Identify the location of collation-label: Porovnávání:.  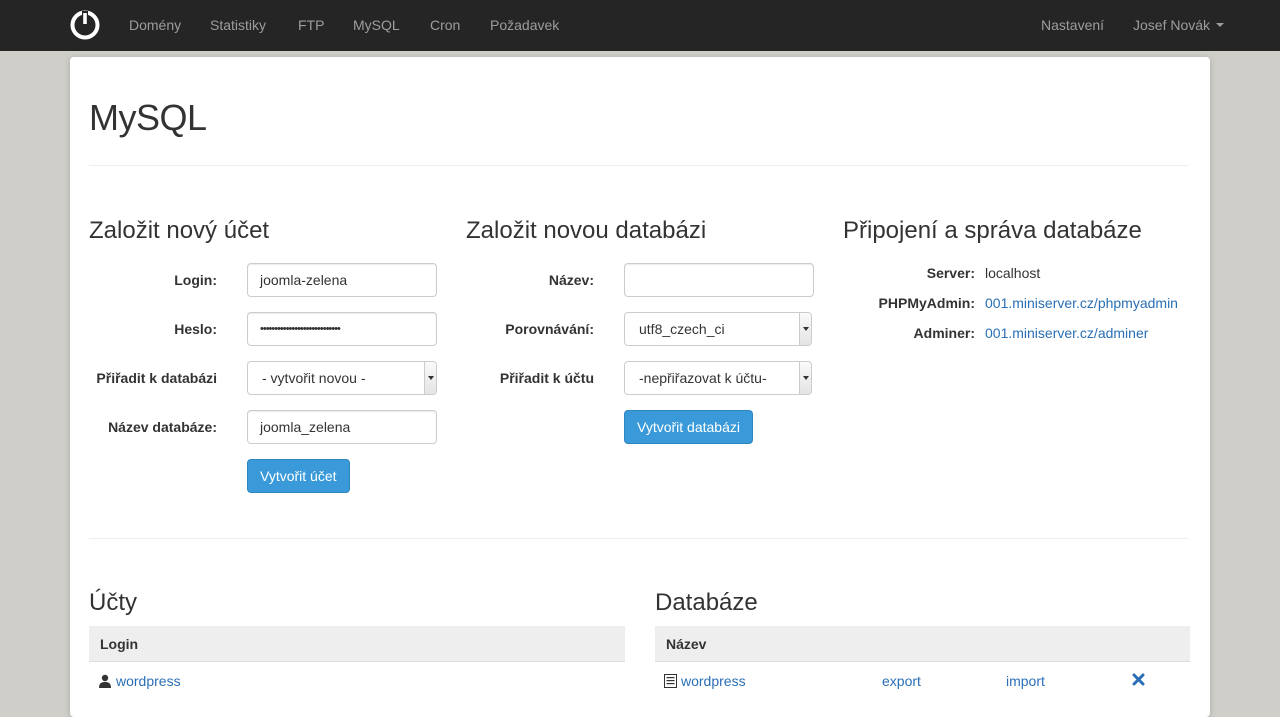
(549, 329).